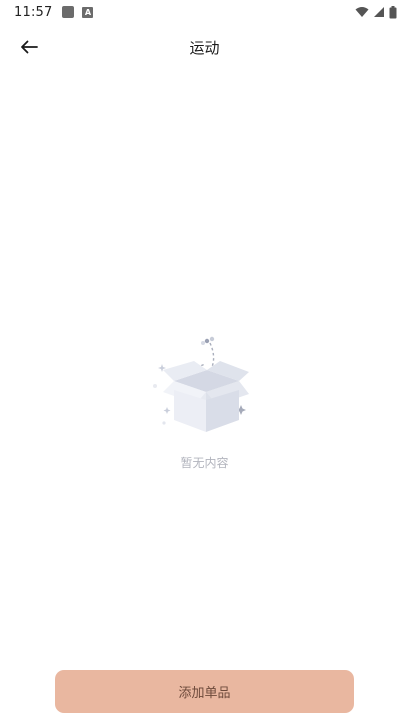 Image resolution: width=409 pixels, height=728 pixels. I want to click on notification-square-icon, so click(68, 12).